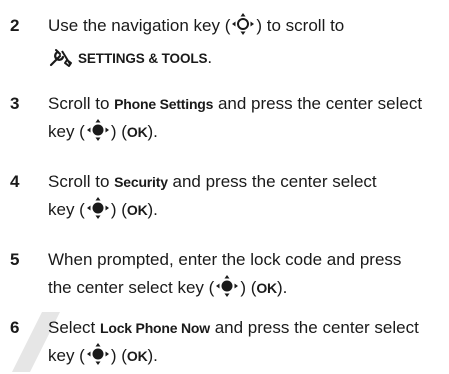  What do you see at coordinates (141, 182) in the screenshot?
I see `menu-name-security: Security` at bounding box center [141, 182].